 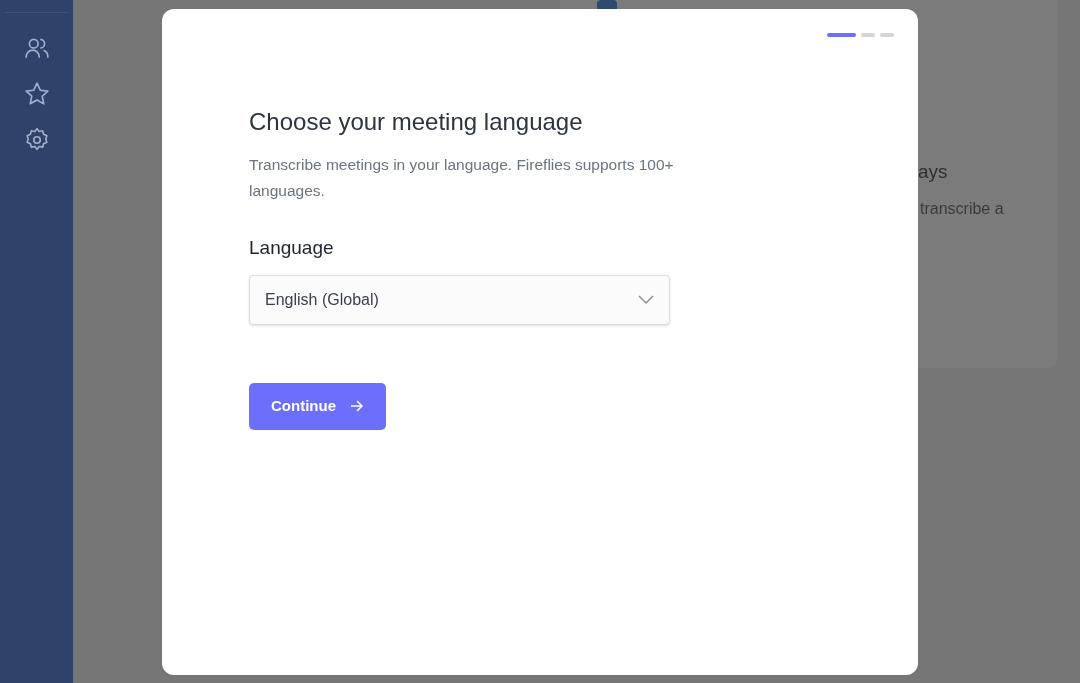 What do you see at coordinates (357, 406) in the screenshot?
I see `arrow-right-icon` at bounding box center [357, 406].